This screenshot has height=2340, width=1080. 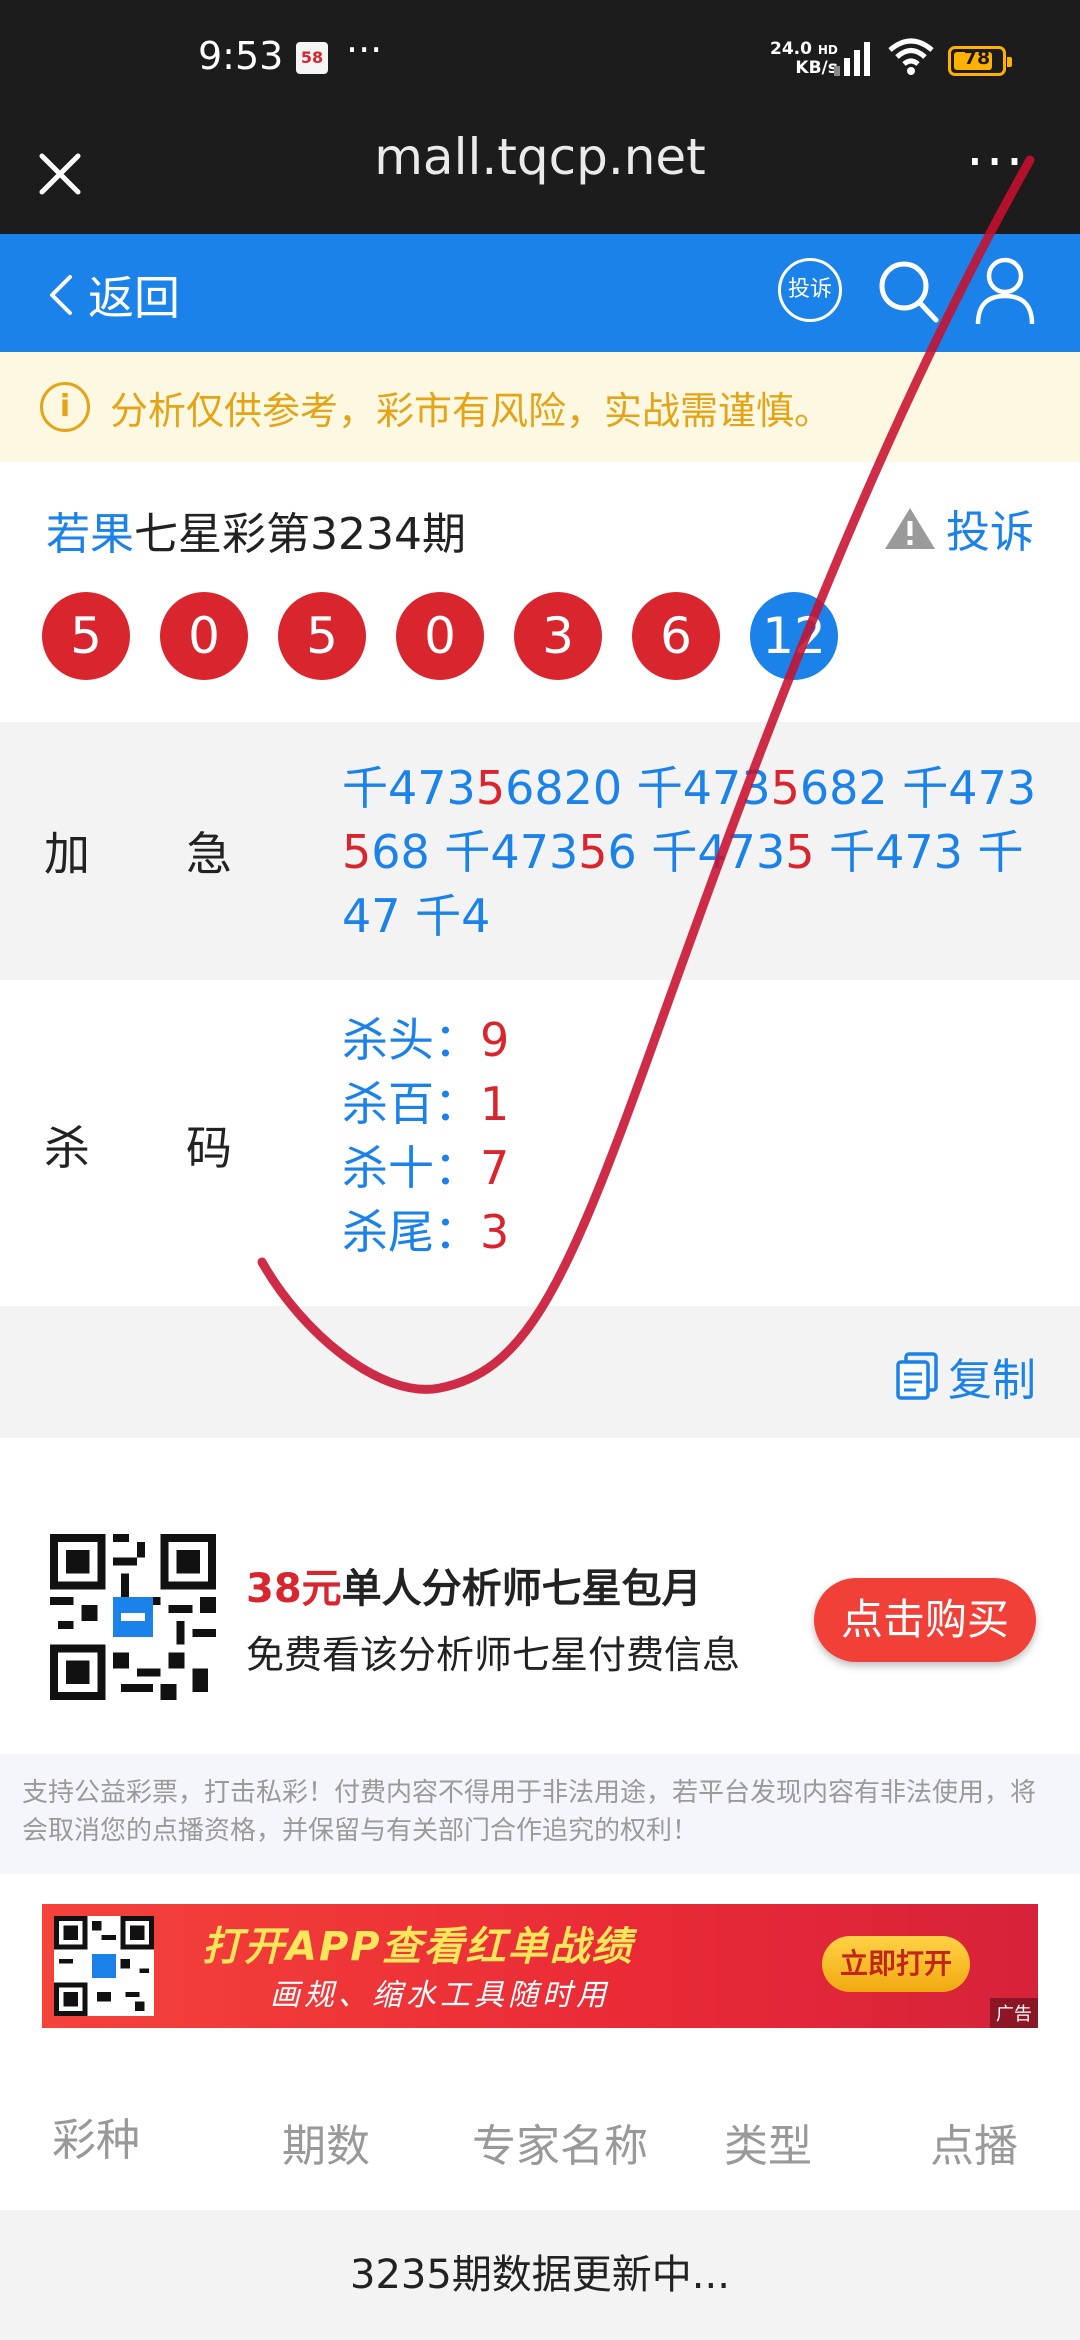 I want to click on user-icon, so click(x=1005, y=290).